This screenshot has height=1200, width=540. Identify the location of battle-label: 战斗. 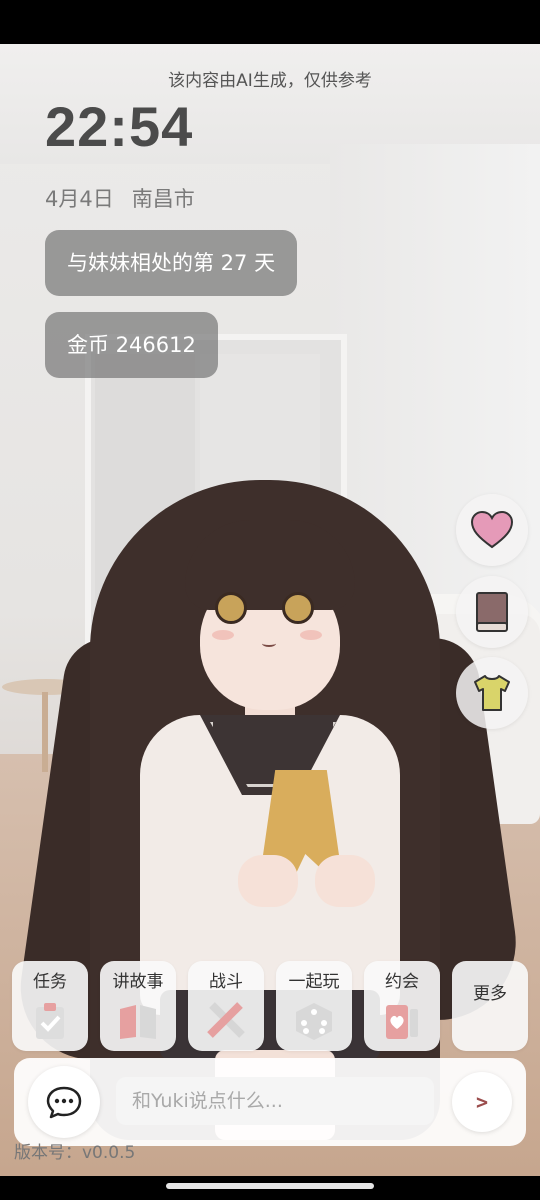
(226, 982).